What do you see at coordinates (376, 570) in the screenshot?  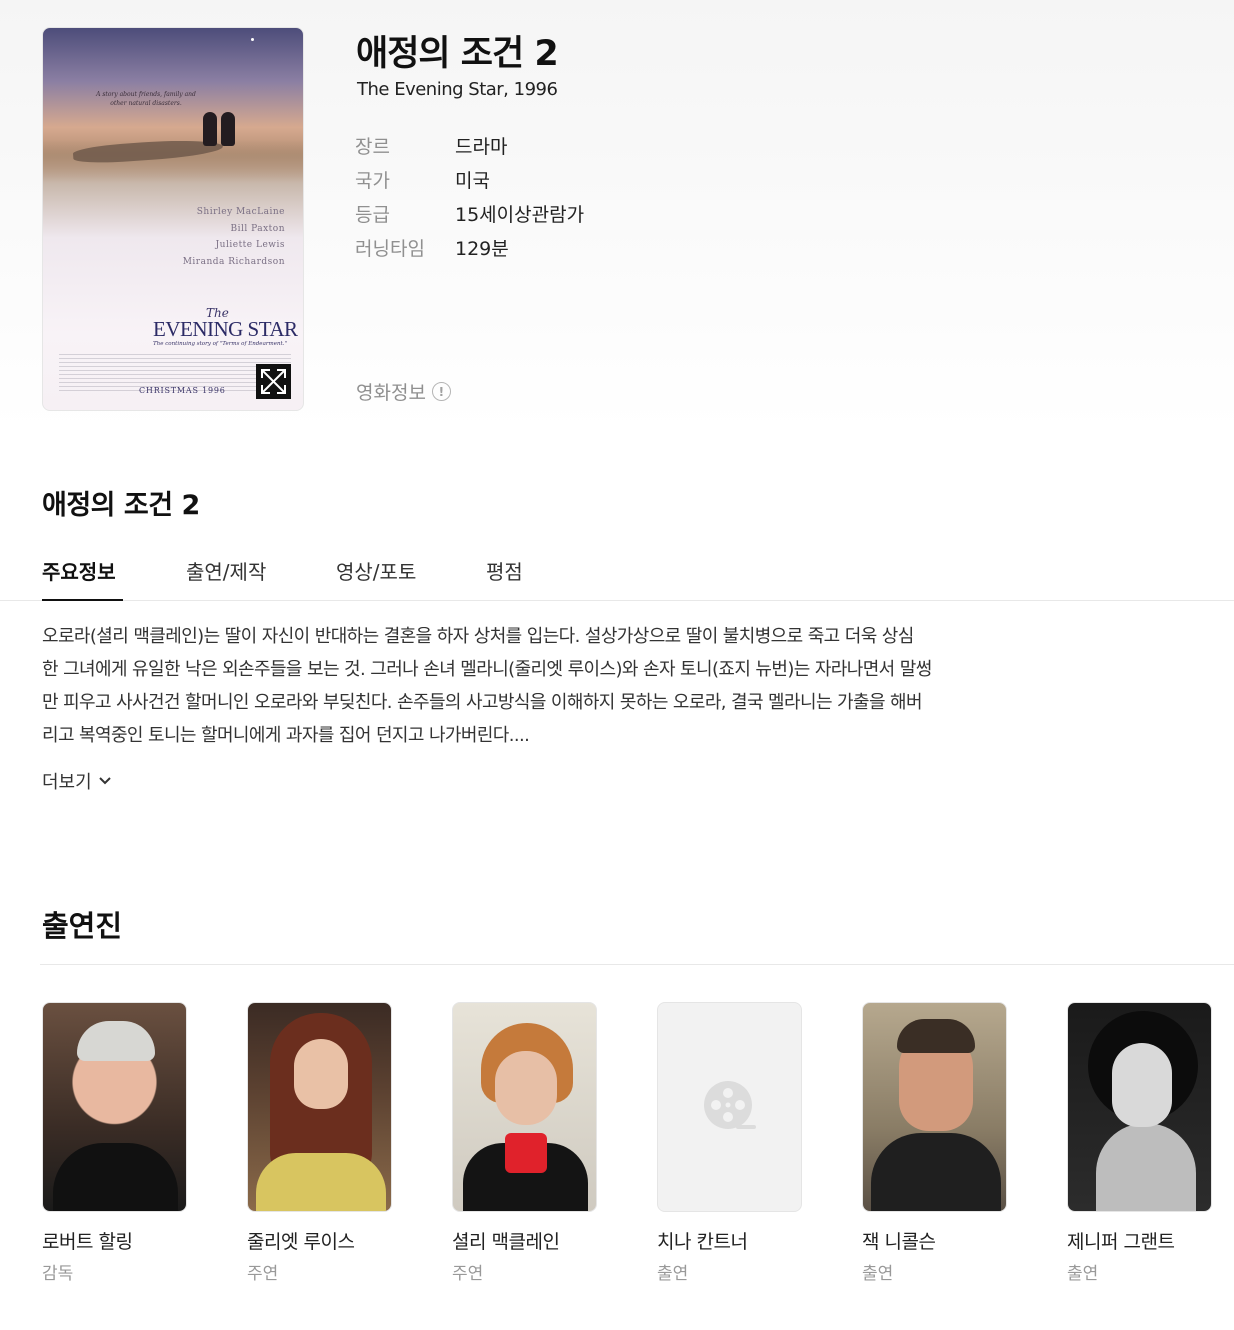 I see `tab-video-photo: 영상/포토` at bounding box center [376, 570].